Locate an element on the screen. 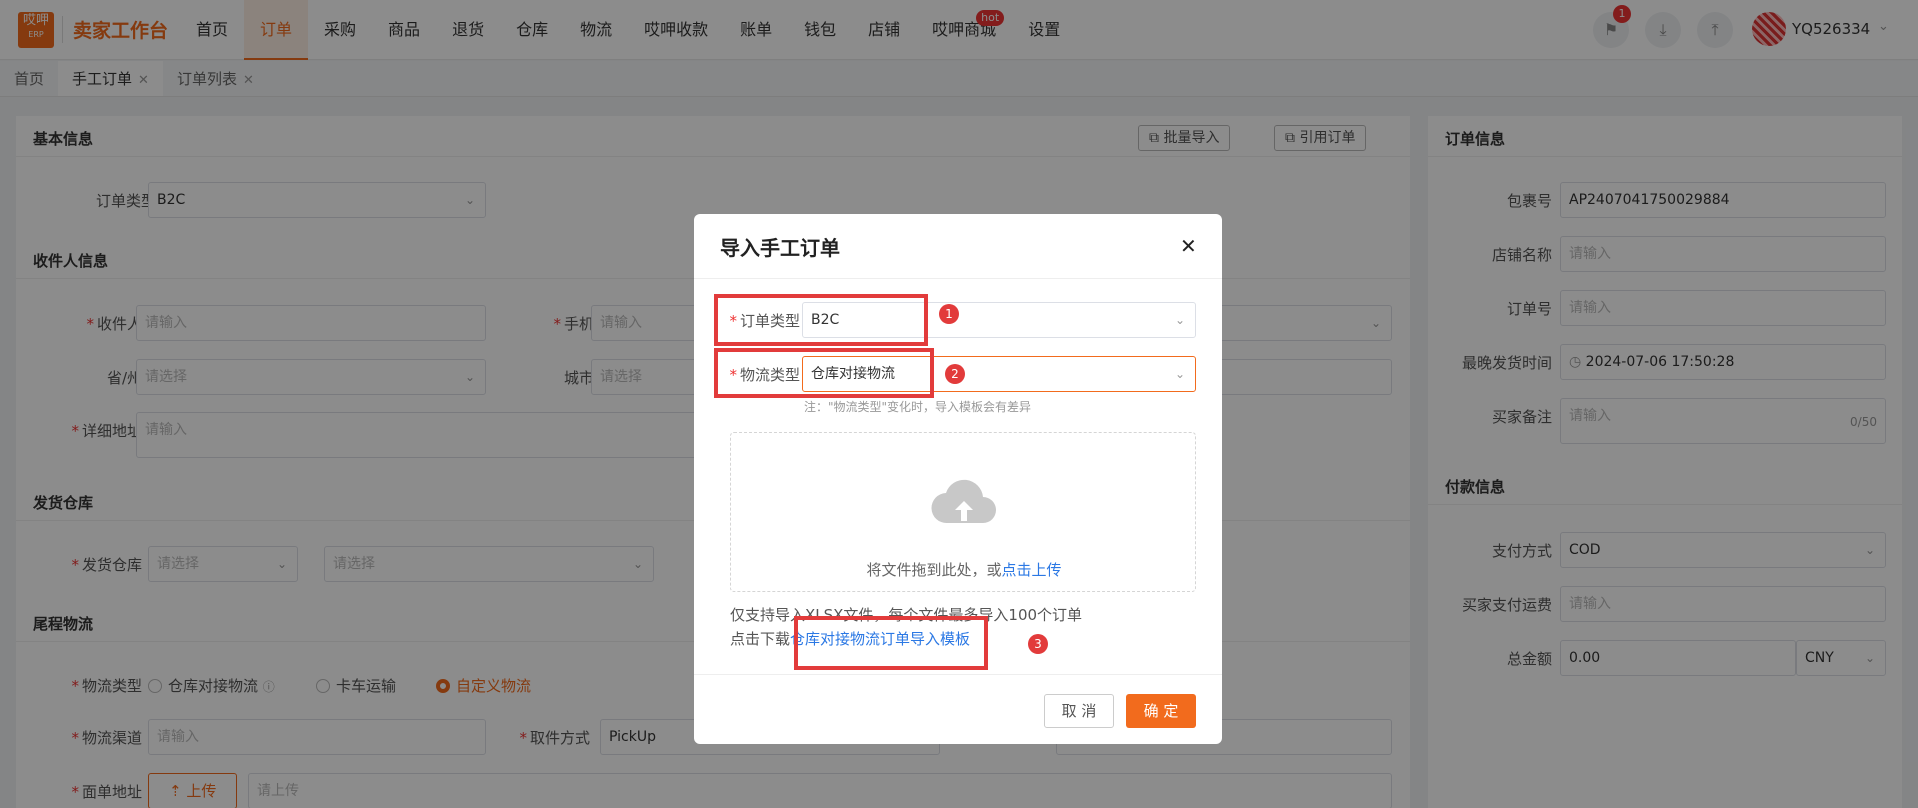 Image resolution: width=1918 pixels, height=808 pixels. logistics-note: 注："物流类型"变化时，导入模板会有差异 is located at coordinates (918, 407).